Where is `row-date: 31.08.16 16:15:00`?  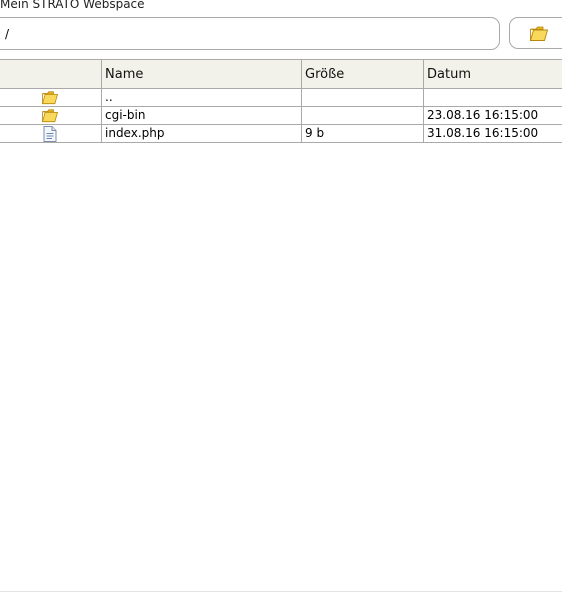 row-date: 31.08.16 16:15:00 is located at coordinates (492, 133).